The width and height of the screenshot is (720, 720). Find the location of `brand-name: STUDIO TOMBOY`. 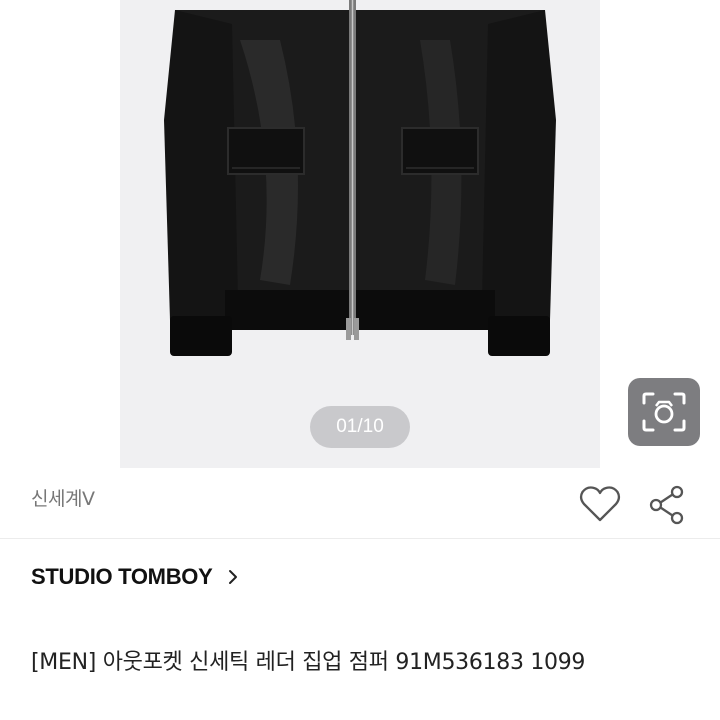

brand-name: STUDIO TOMBOY is located at coordinates (122, 576).